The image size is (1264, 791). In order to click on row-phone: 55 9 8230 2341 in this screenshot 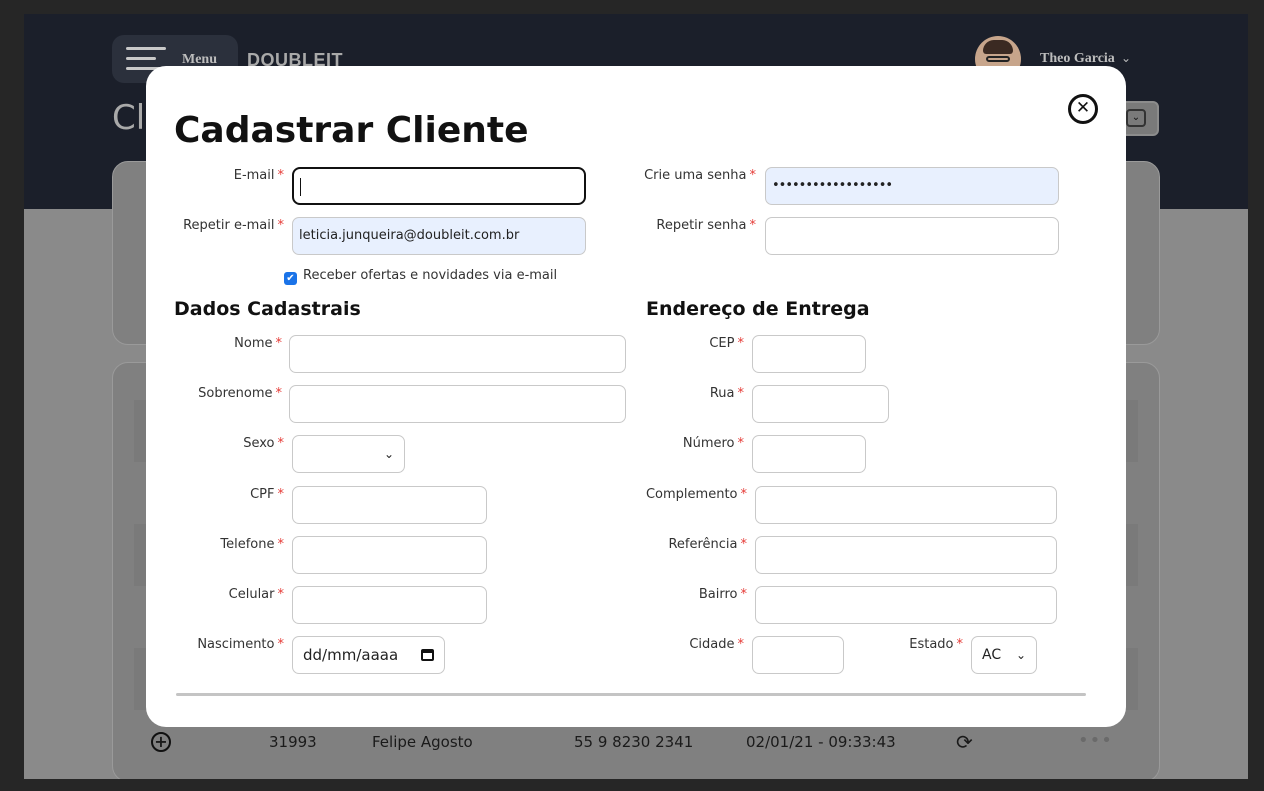, I will do `click(634, 742)`.